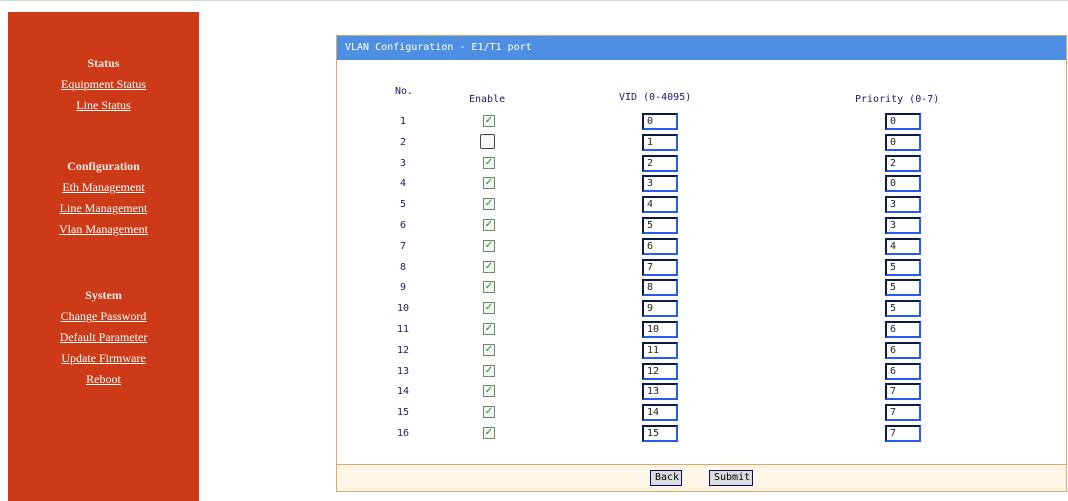  What do you see at coordinates (103, 229) in the screenshot?
I see `sidebar-link-vlan-management: Vlan Management` at bounding box center [103, 229].